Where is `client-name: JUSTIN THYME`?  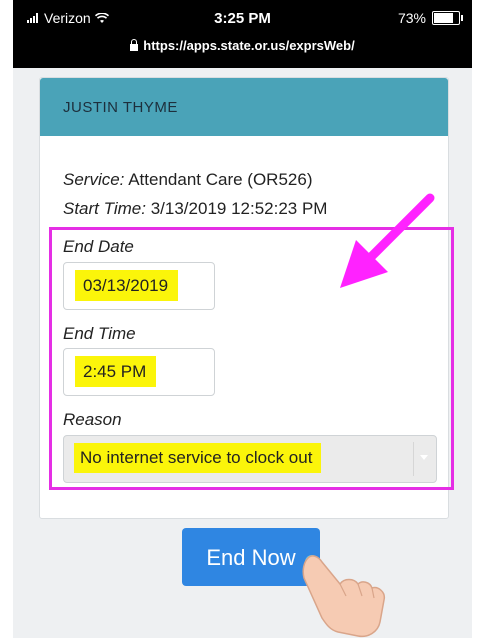 client-name: JUSTIN THYME is located at coordinates (120, 107).